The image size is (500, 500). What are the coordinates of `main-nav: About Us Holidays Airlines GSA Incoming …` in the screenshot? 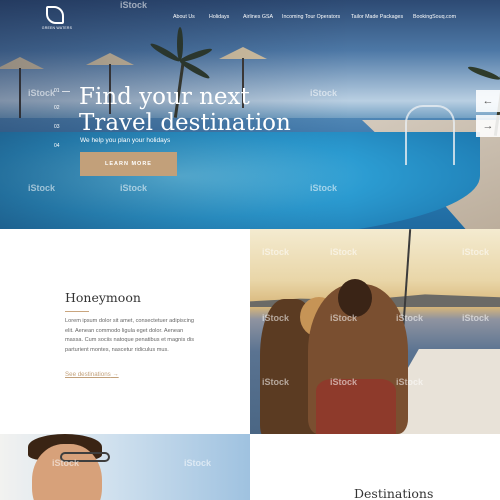 It's located at (250, 19).